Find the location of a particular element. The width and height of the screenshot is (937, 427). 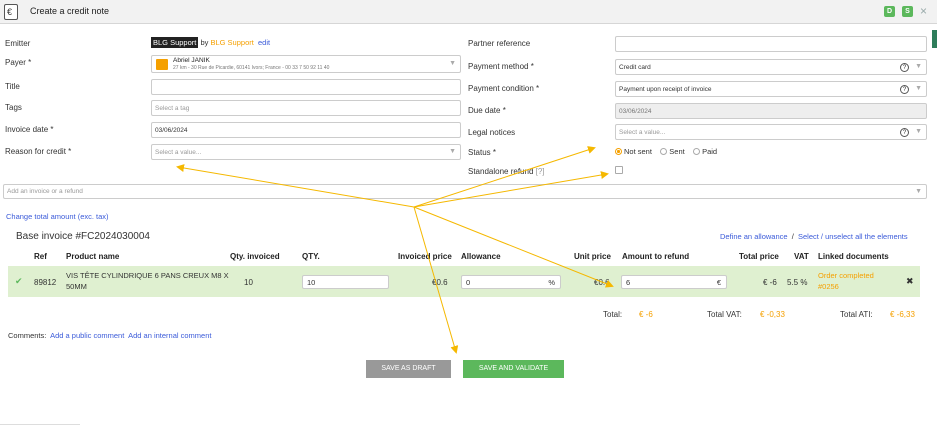

standalone-label: Standalone refund [?] is located at coordinates (506, 171).